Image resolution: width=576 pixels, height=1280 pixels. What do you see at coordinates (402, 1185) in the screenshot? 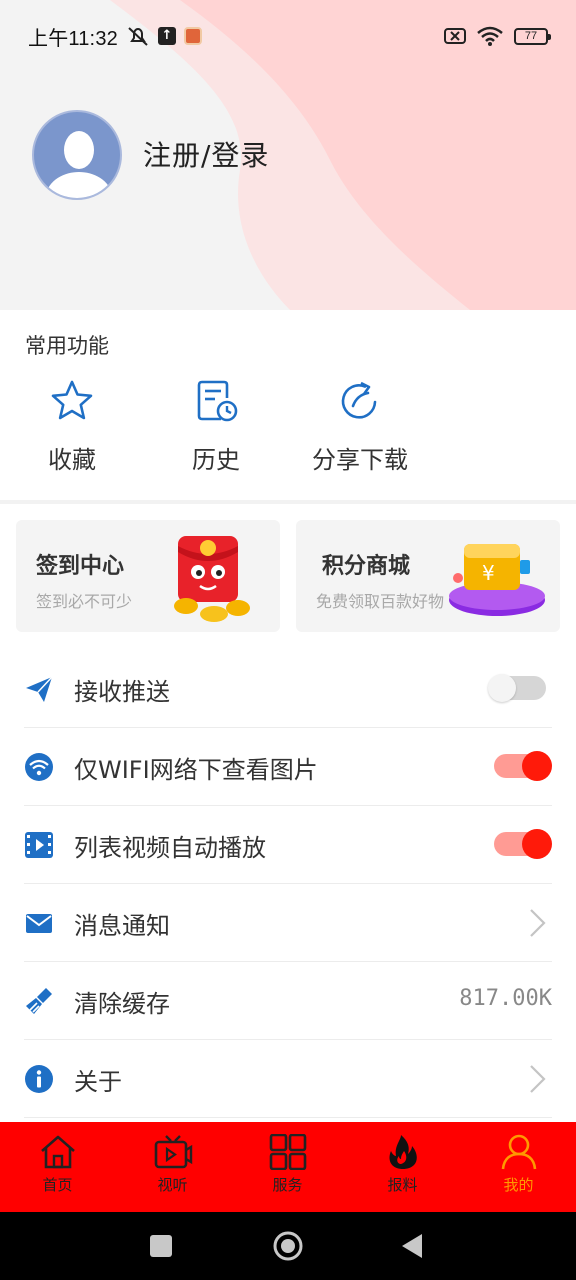
I see `tab-label: 报料` at bounding box center [402, 1185].